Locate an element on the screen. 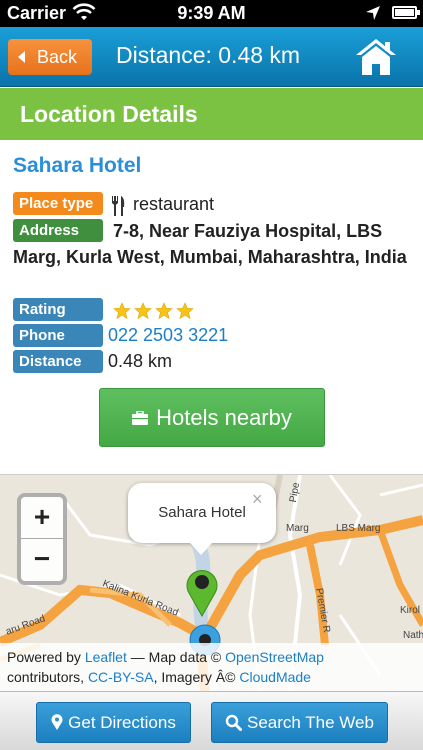  hotel-name: Sahara Hotel is located at coordinates (77, 165).